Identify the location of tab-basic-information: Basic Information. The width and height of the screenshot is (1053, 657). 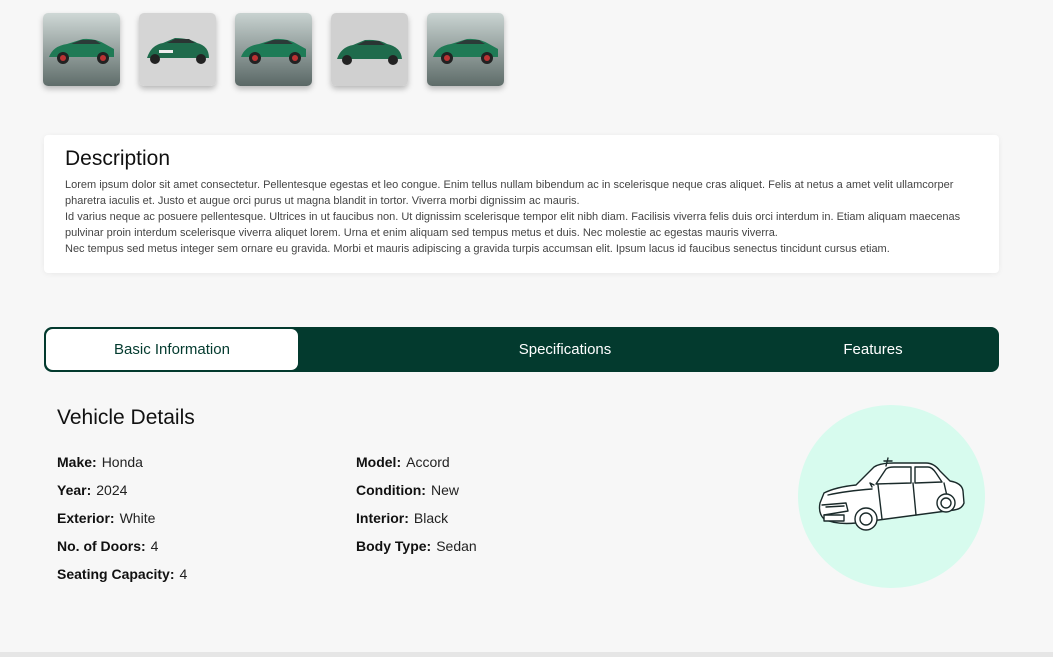
(172, 349).